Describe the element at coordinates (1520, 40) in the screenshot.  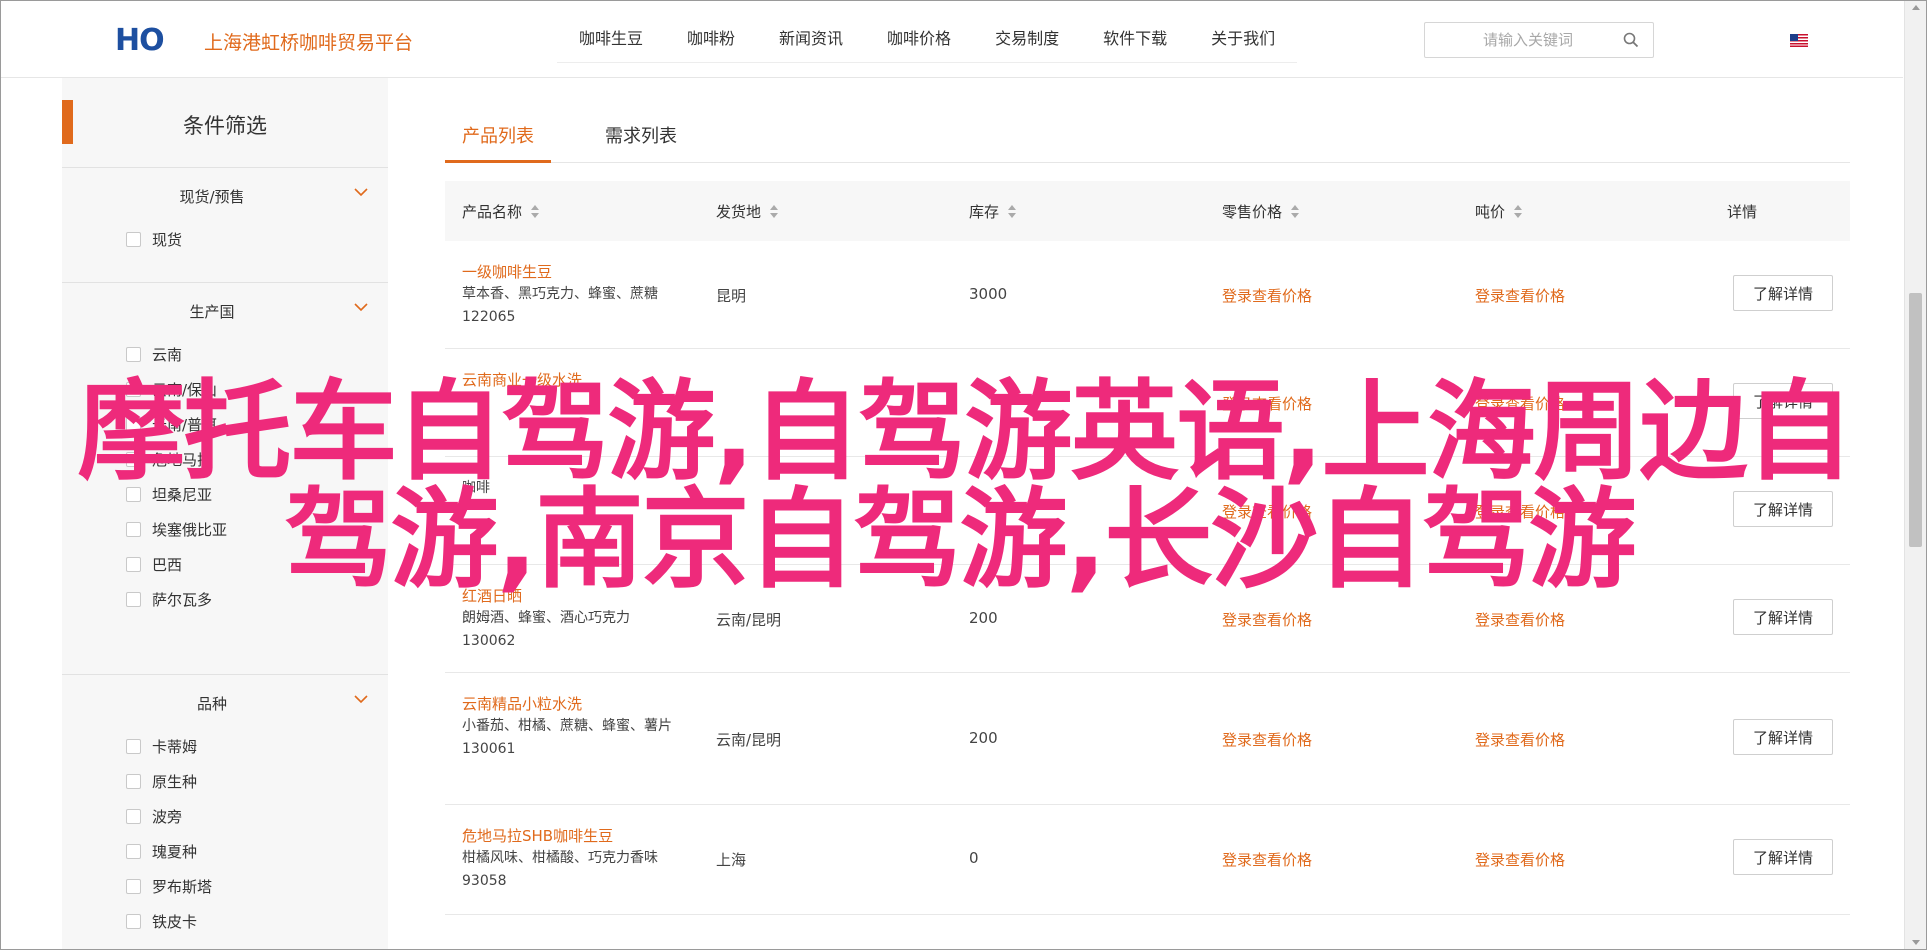
I see `search-input` at that location.